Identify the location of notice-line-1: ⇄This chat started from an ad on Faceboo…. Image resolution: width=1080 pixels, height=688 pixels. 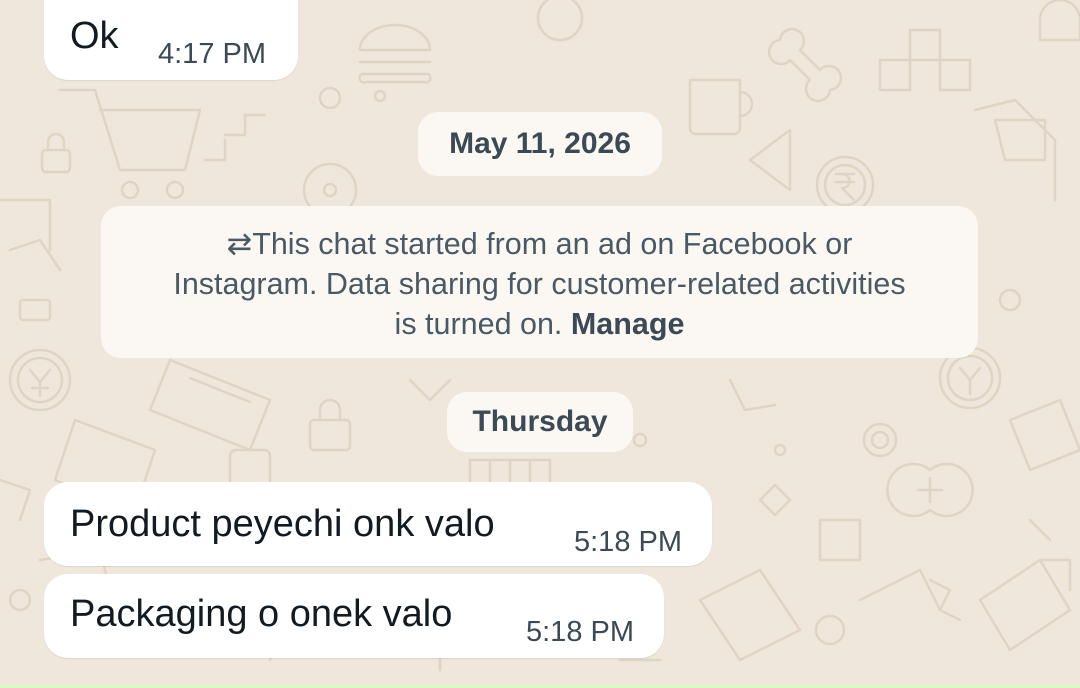
(539, 244).